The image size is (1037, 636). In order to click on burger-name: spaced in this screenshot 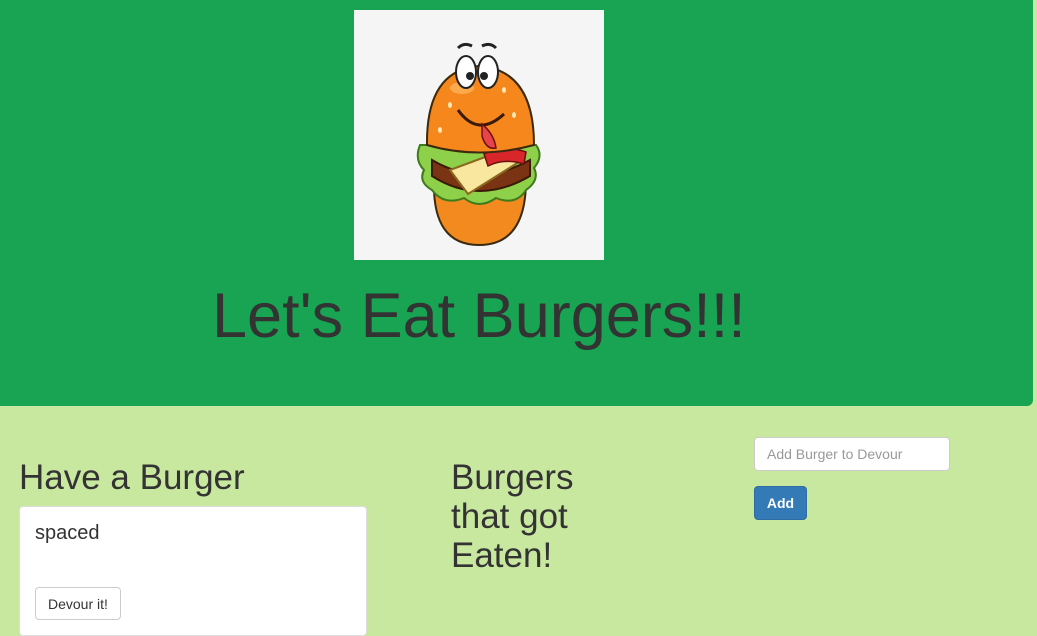, I will do `click(67, 533)`.